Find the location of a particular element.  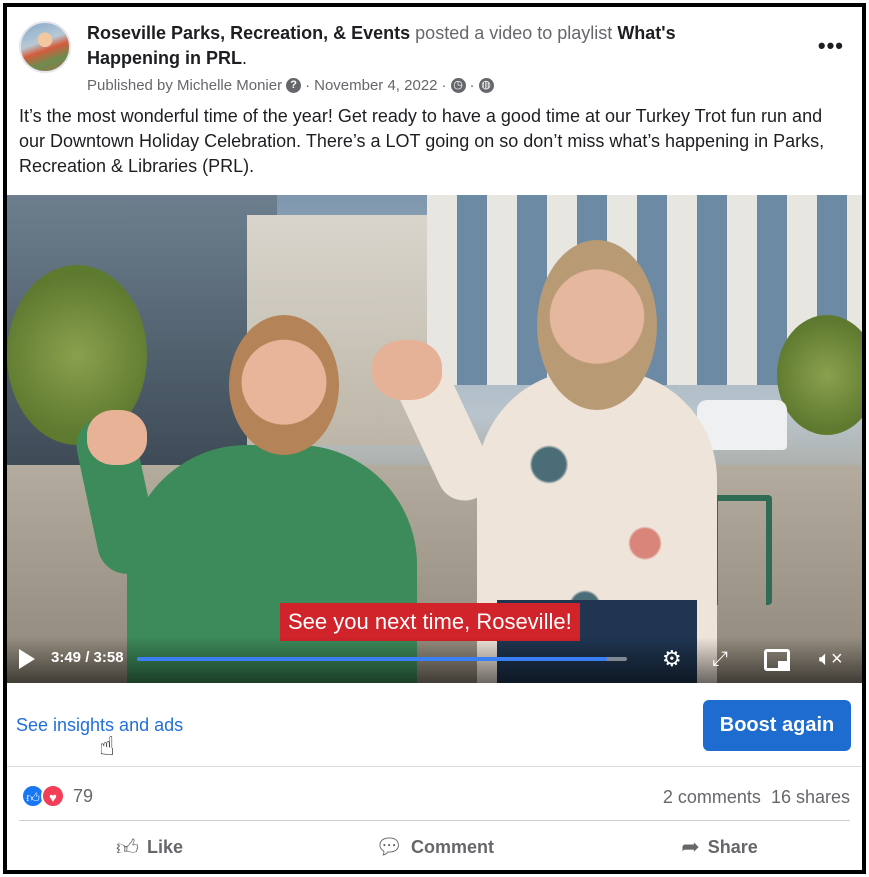

volume-muted-icon: 🔈︎× is located at coordinates (831, 659).